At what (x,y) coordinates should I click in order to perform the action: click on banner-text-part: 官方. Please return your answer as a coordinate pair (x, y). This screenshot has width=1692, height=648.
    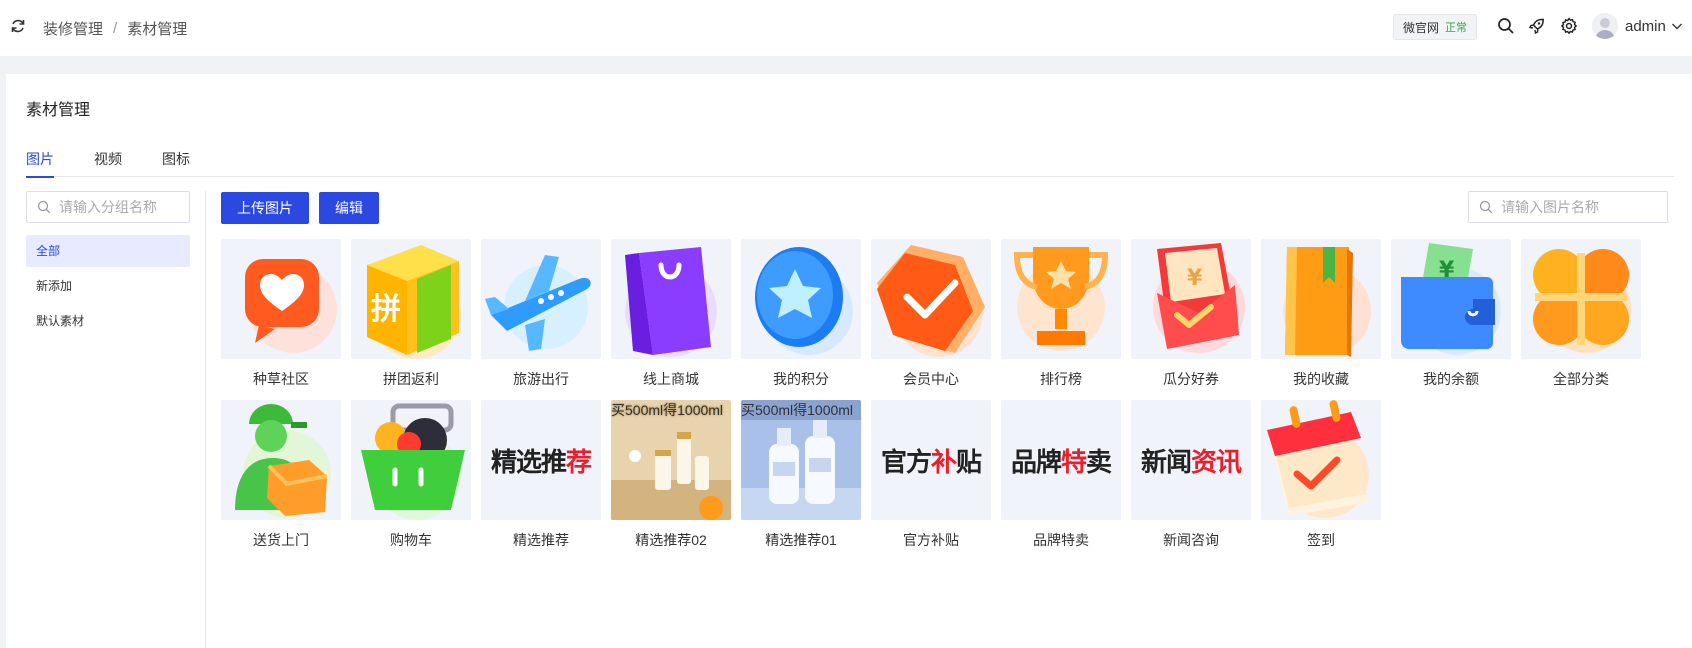
    Looking at the image, I should click on (906, 462).